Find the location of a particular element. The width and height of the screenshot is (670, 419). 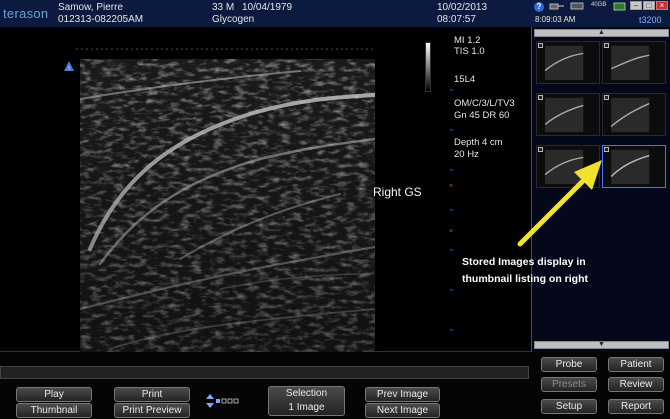

focus-dots is located at coordinates (224, 49).